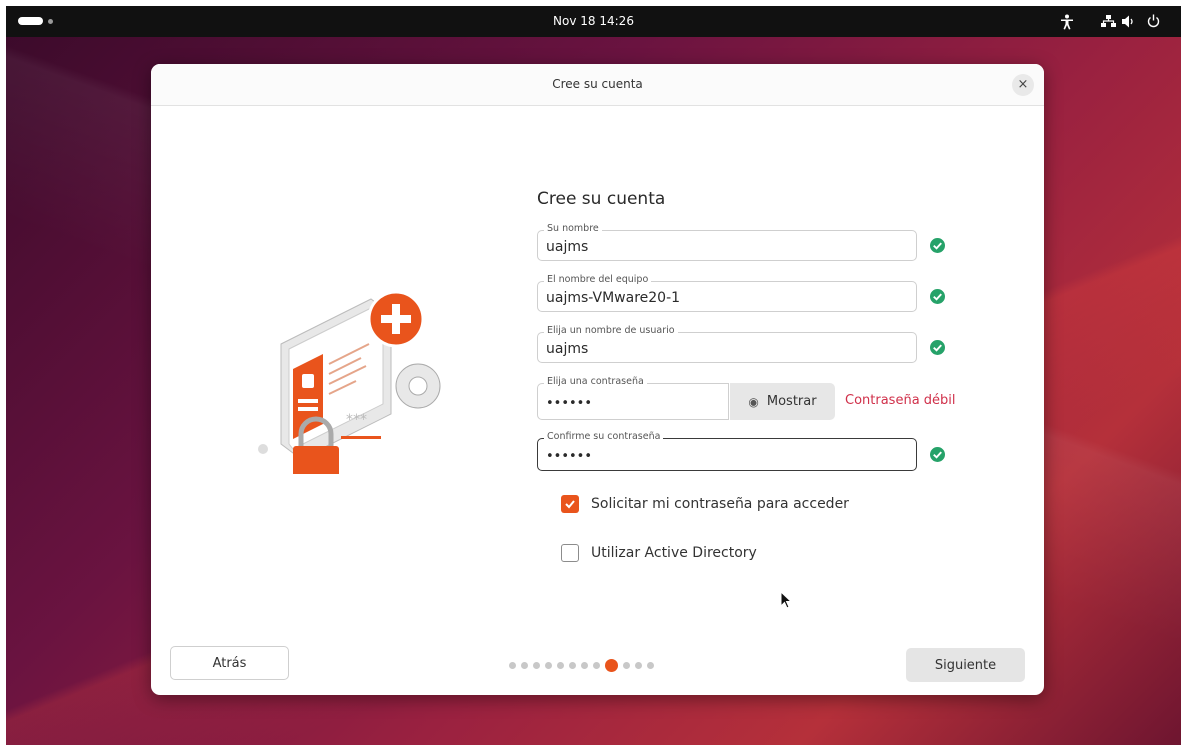 The height and width of the screenshot is (745, 1181). I want to click on dialog-title: Cree su cuenta, so click(597, 84).